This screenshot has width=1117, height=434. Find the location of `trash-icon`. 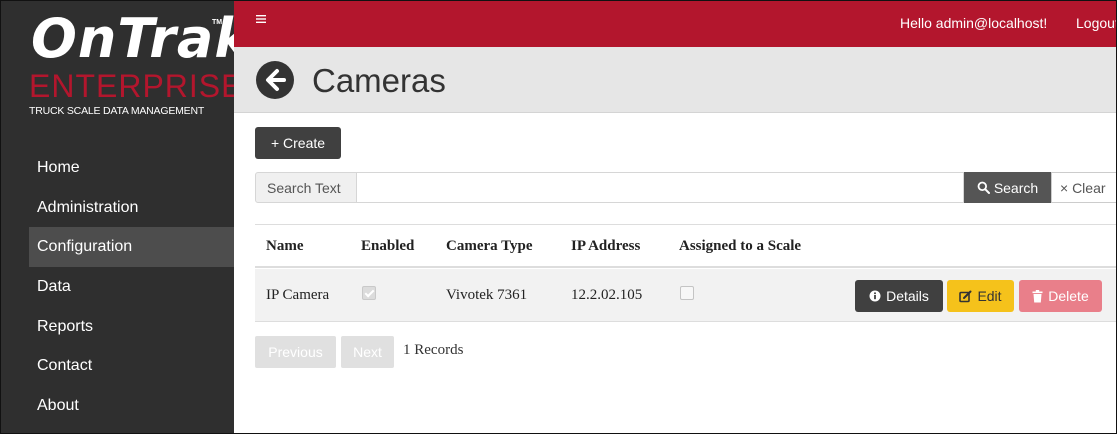

trash-icon is located at coordinates (1037, 295).